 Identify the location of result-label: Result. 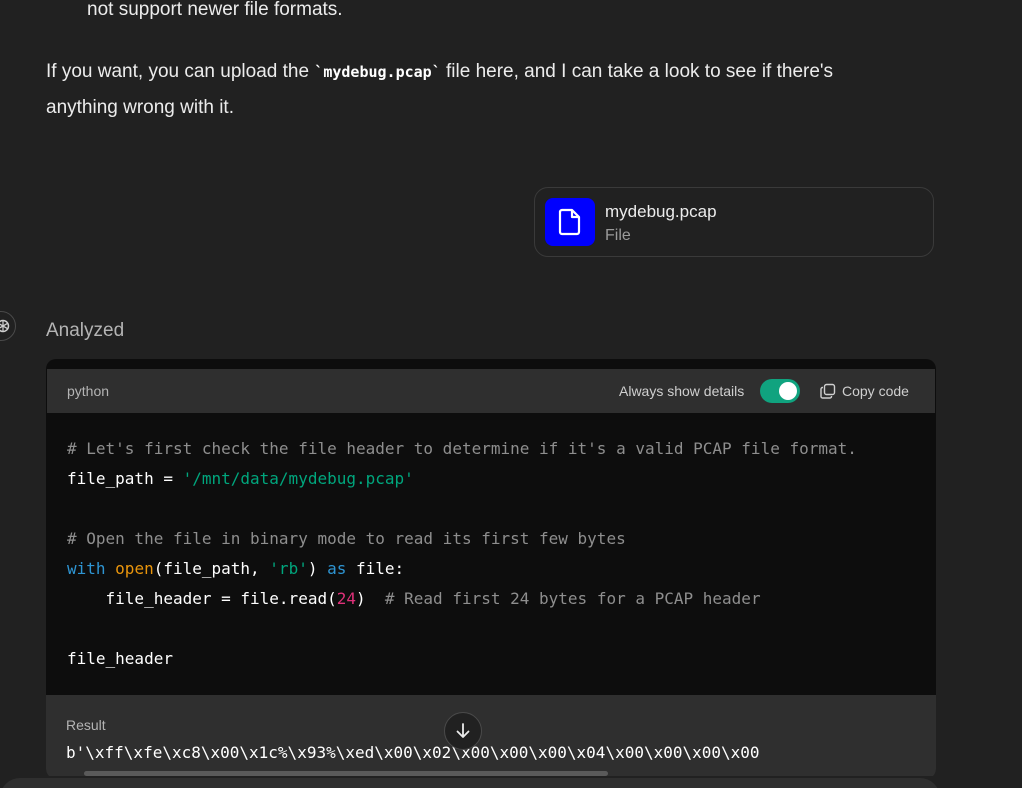
(86, 725).